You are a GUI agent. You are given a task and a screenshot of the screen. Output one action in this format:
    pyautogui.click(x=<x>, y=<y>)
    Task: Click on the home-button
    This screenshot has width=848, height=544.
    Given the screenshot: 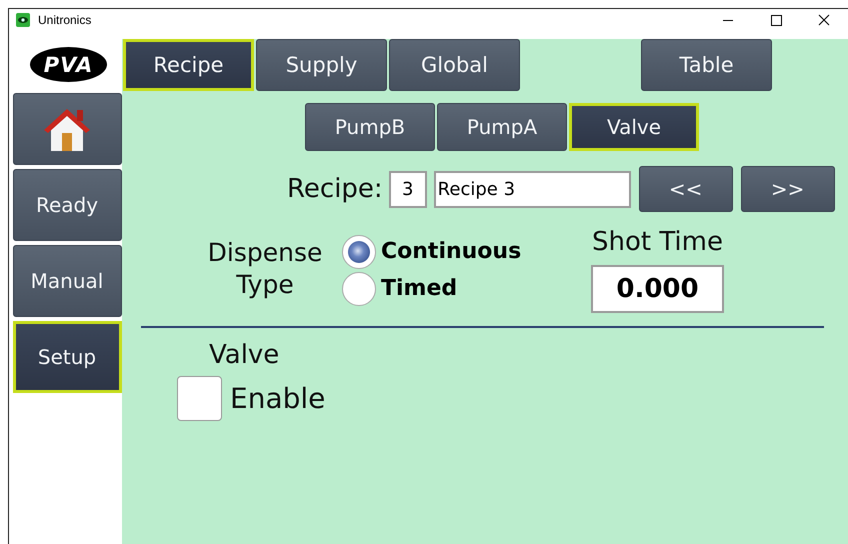 What is the action you would take?
    pyautogui.click(x=67, y=129)
    